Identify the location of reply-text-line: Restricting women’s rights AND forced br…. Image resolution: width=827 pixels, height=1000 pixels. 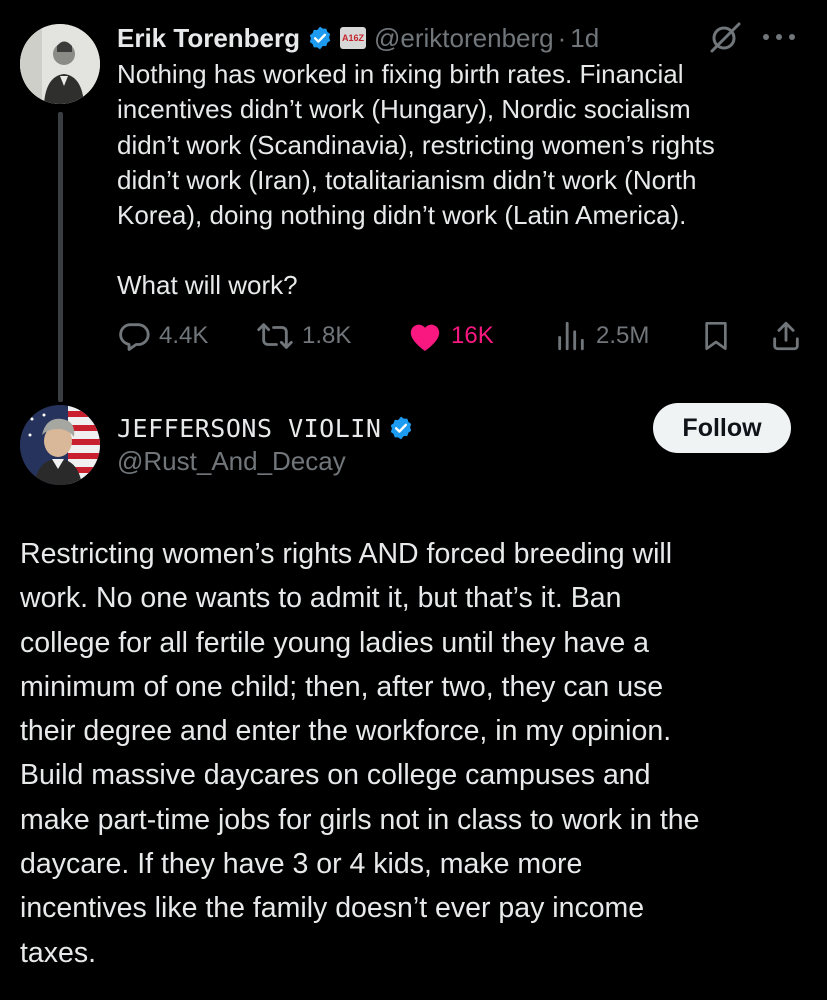
(346, 554).